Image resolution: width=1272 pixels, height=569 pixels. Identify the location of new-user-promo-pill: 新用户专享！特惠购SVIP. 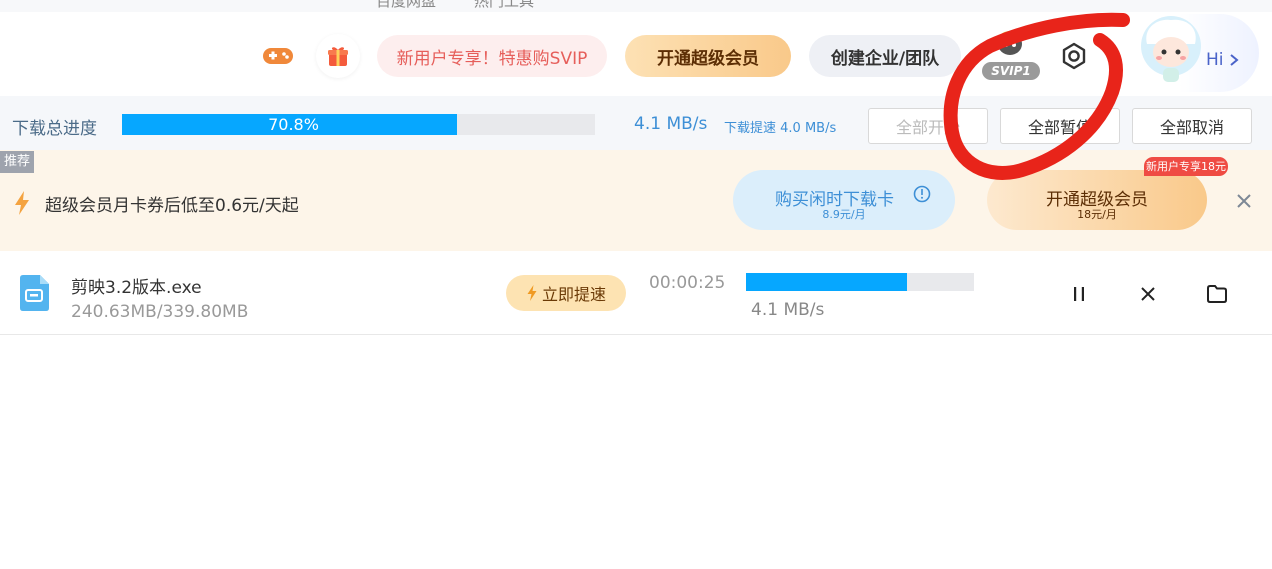
(492, 56).